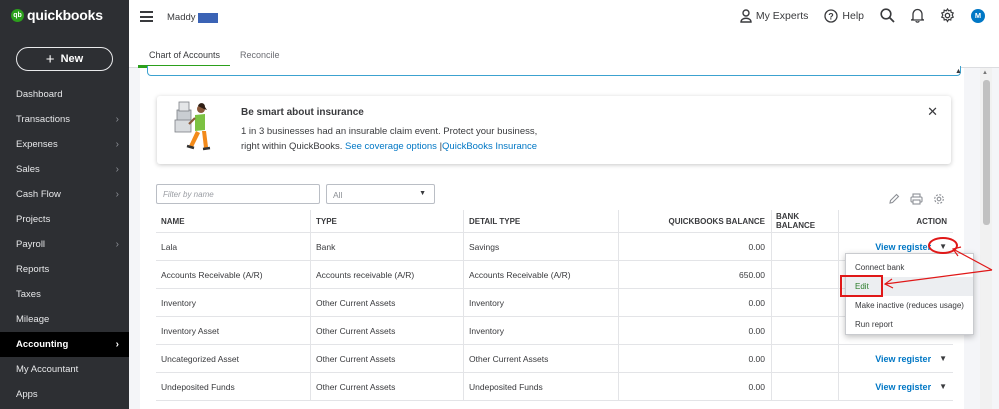 This screenshot has height=409, width=999. I want to click on sidebar-item-cash-flow: Cash Flow ›, so click(64, 194).